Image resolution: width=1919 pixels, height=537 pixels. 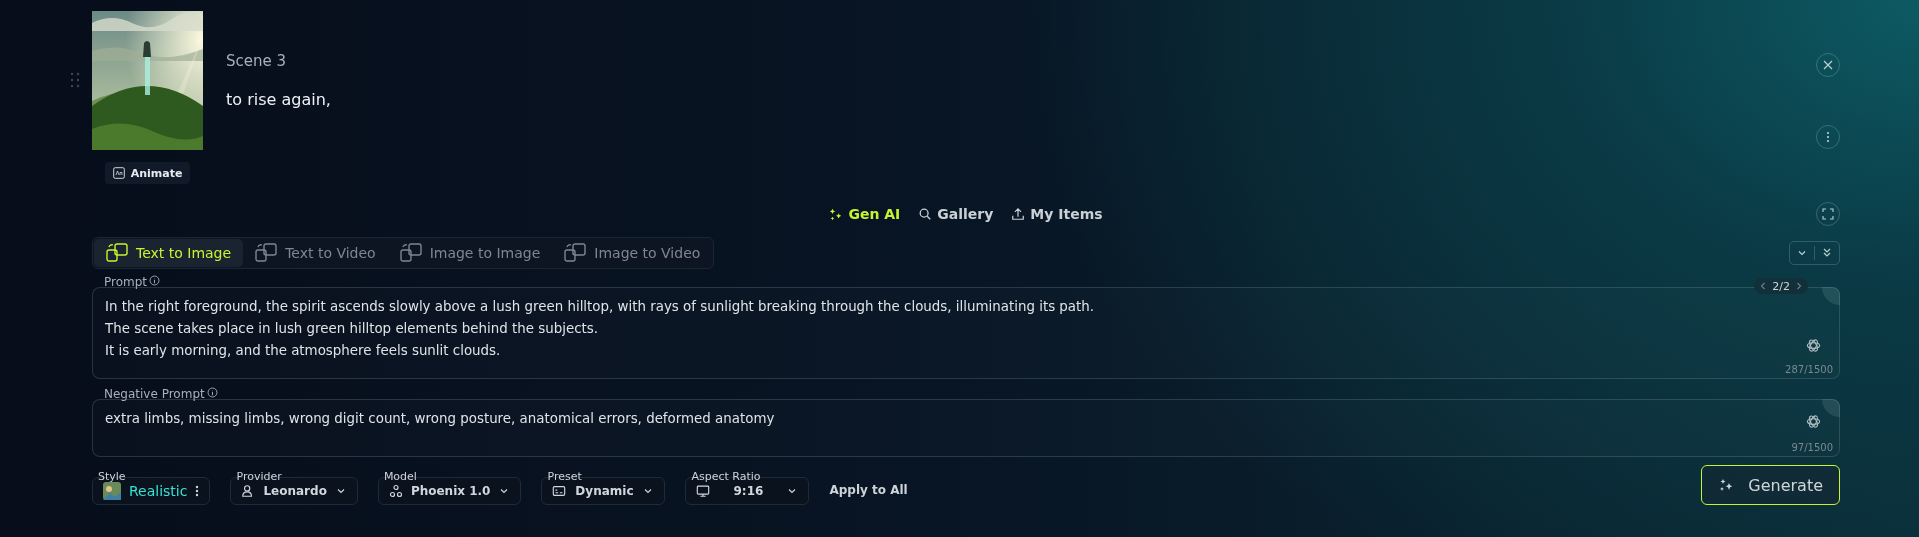 What do you see at coordinates (315, 253) in the screenshot?
I see `mode-tab: Text to Video` at bounding box center [315, 253].